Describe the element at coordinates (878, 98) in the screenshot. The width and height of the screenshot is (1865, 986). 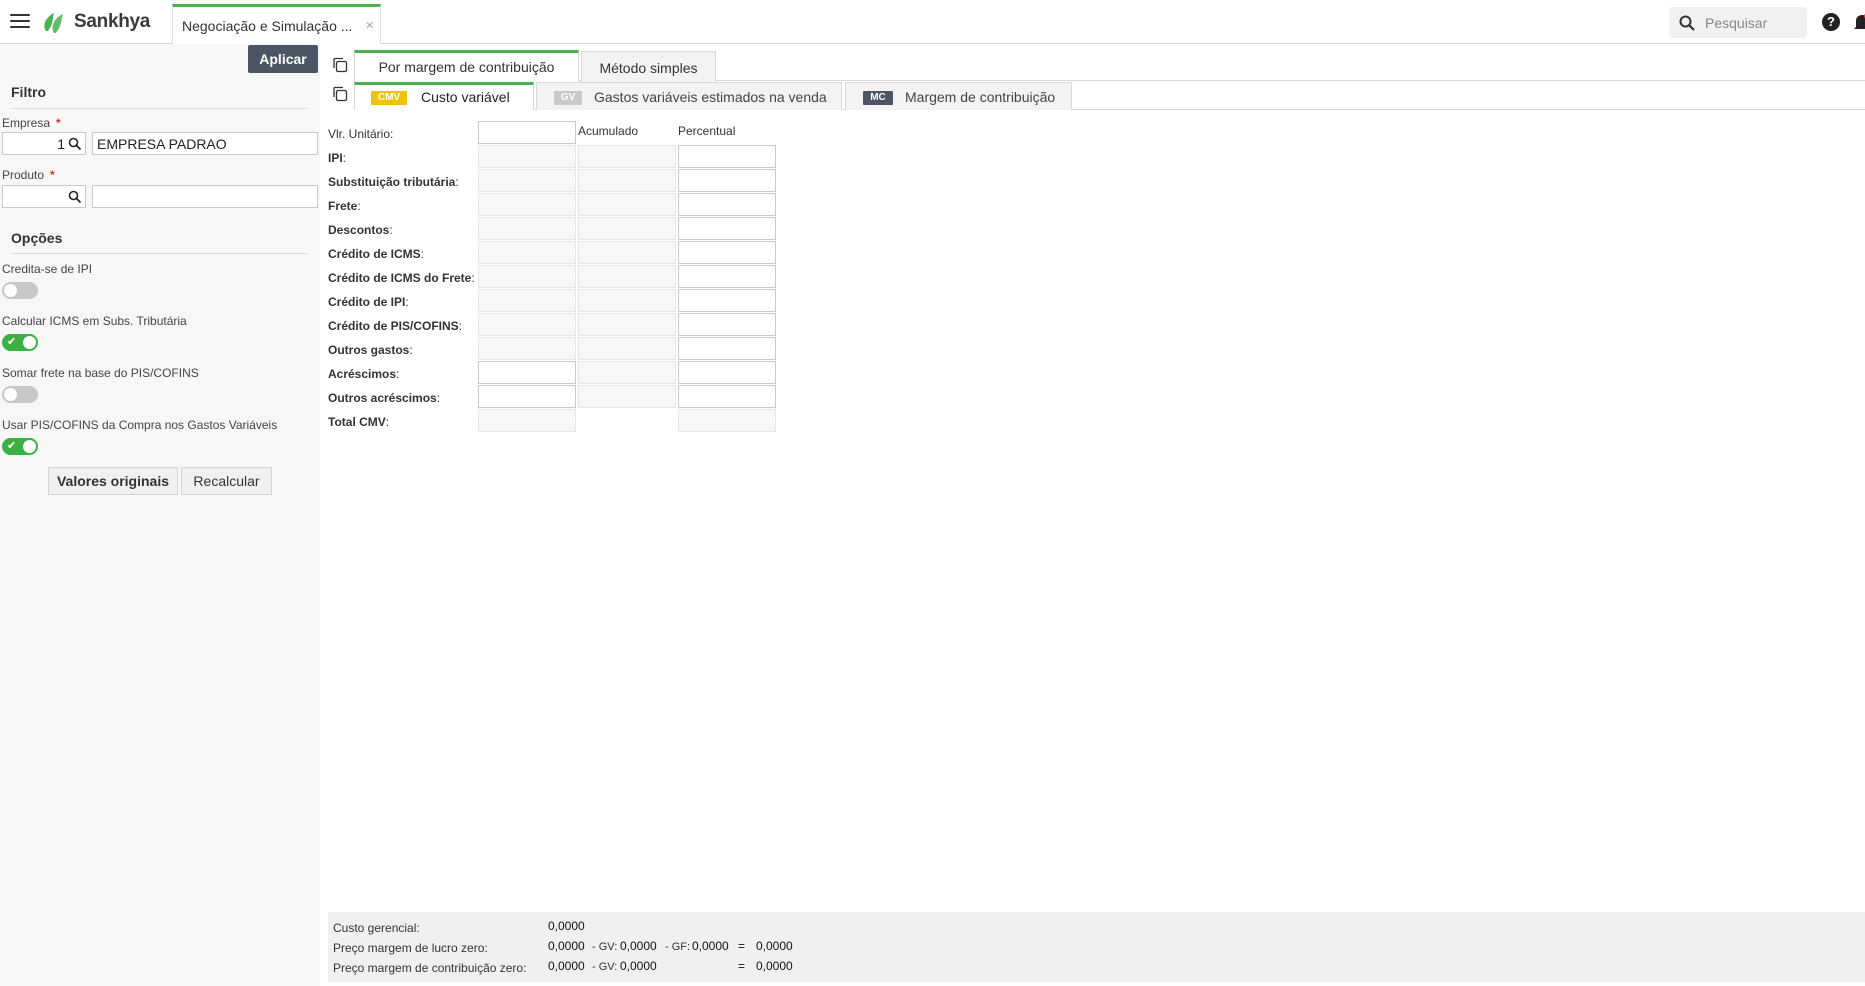
I see `mc-badge: MC` at that location.